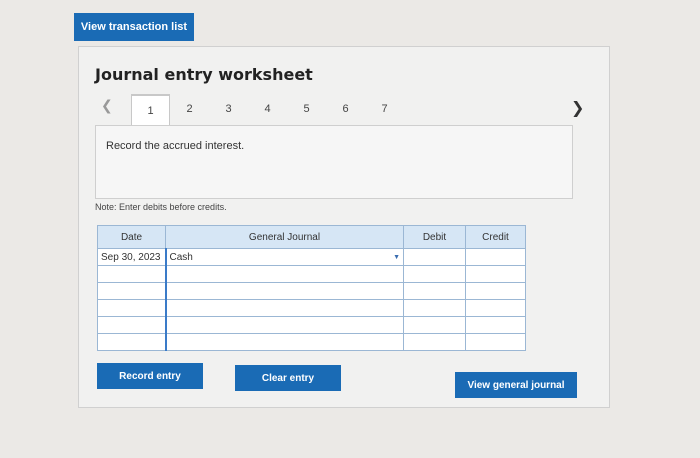 Image resolution: width=700 pixels, height=458 pixels. I want to click on account-value: Cash, so click(181, 257).